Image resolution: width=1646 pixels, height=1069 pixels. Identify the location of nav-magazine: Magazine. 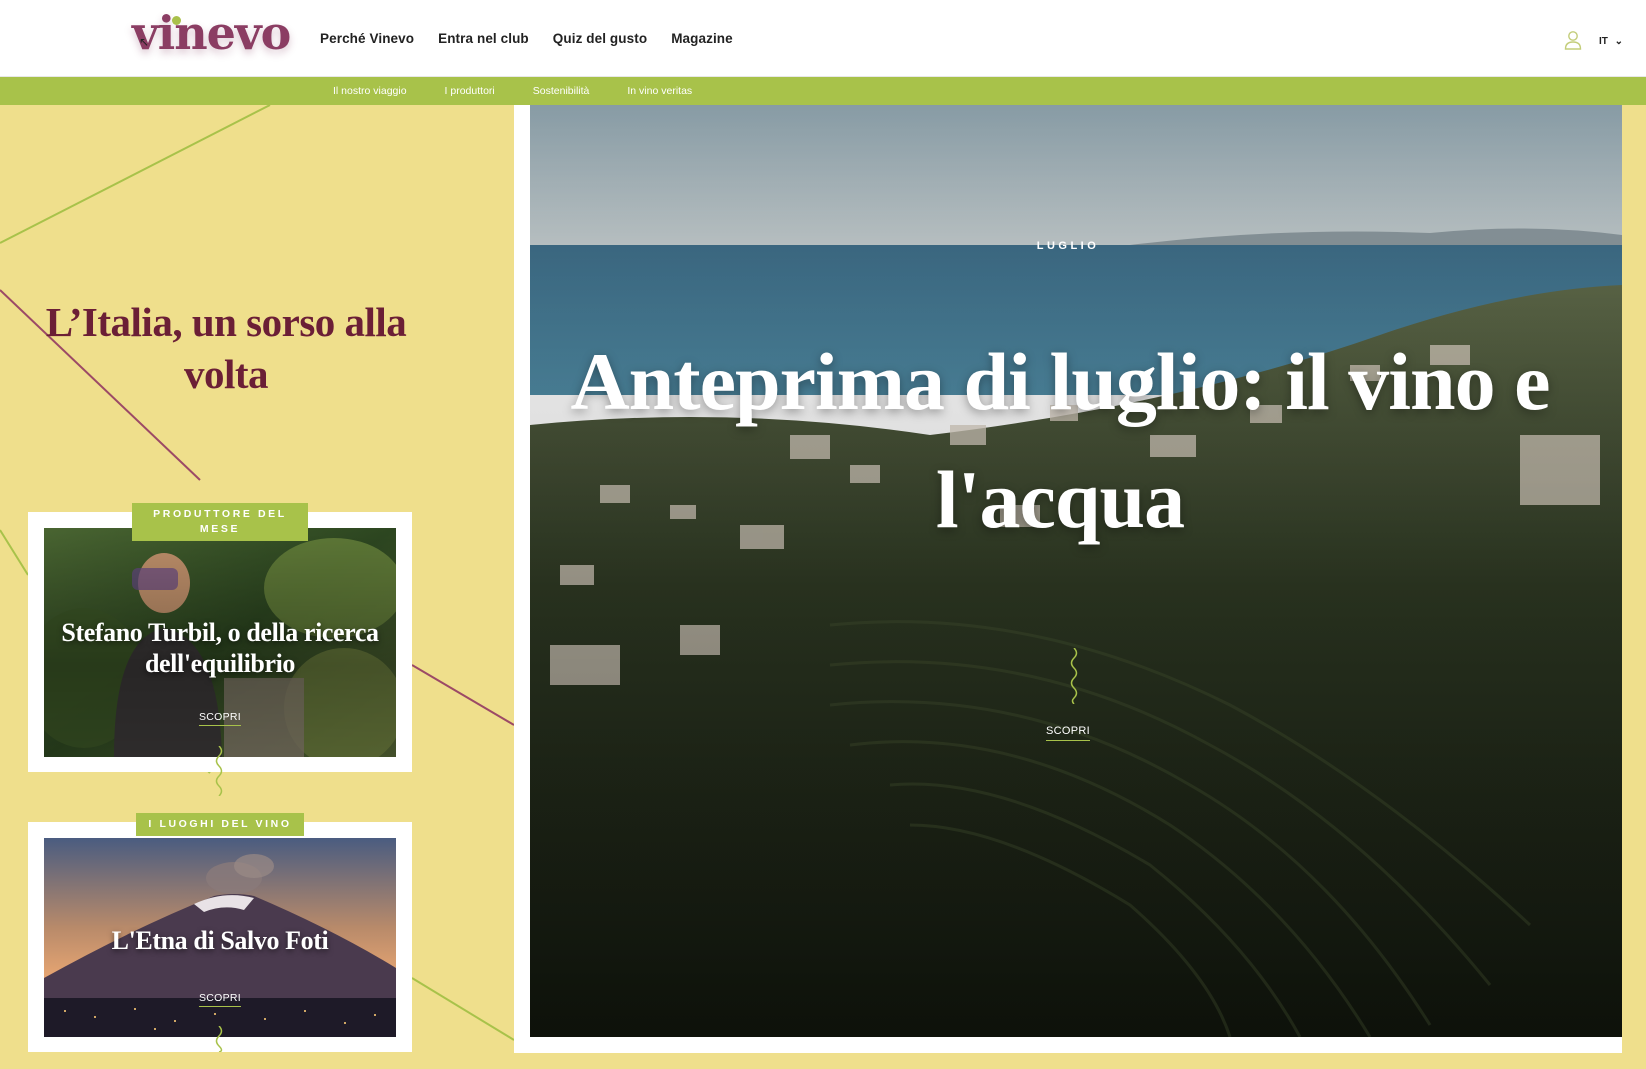
(702, 38).